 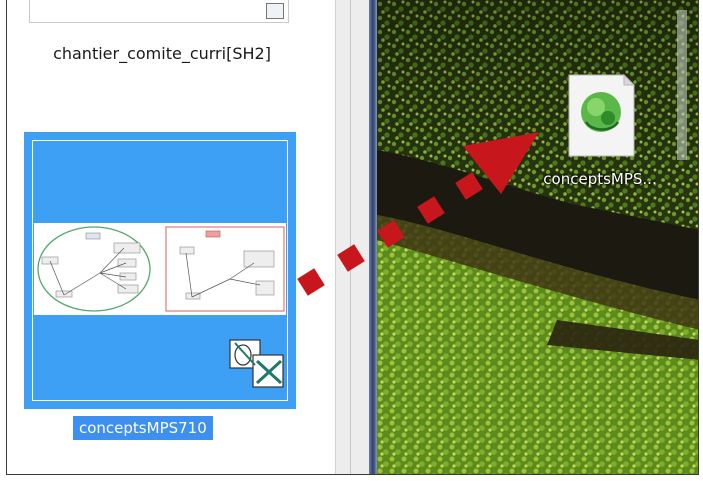 What do you see at coordinates (602, 115) in the screenshot?
I see `mindmap-file-icon` at bounding box center [602, 115].